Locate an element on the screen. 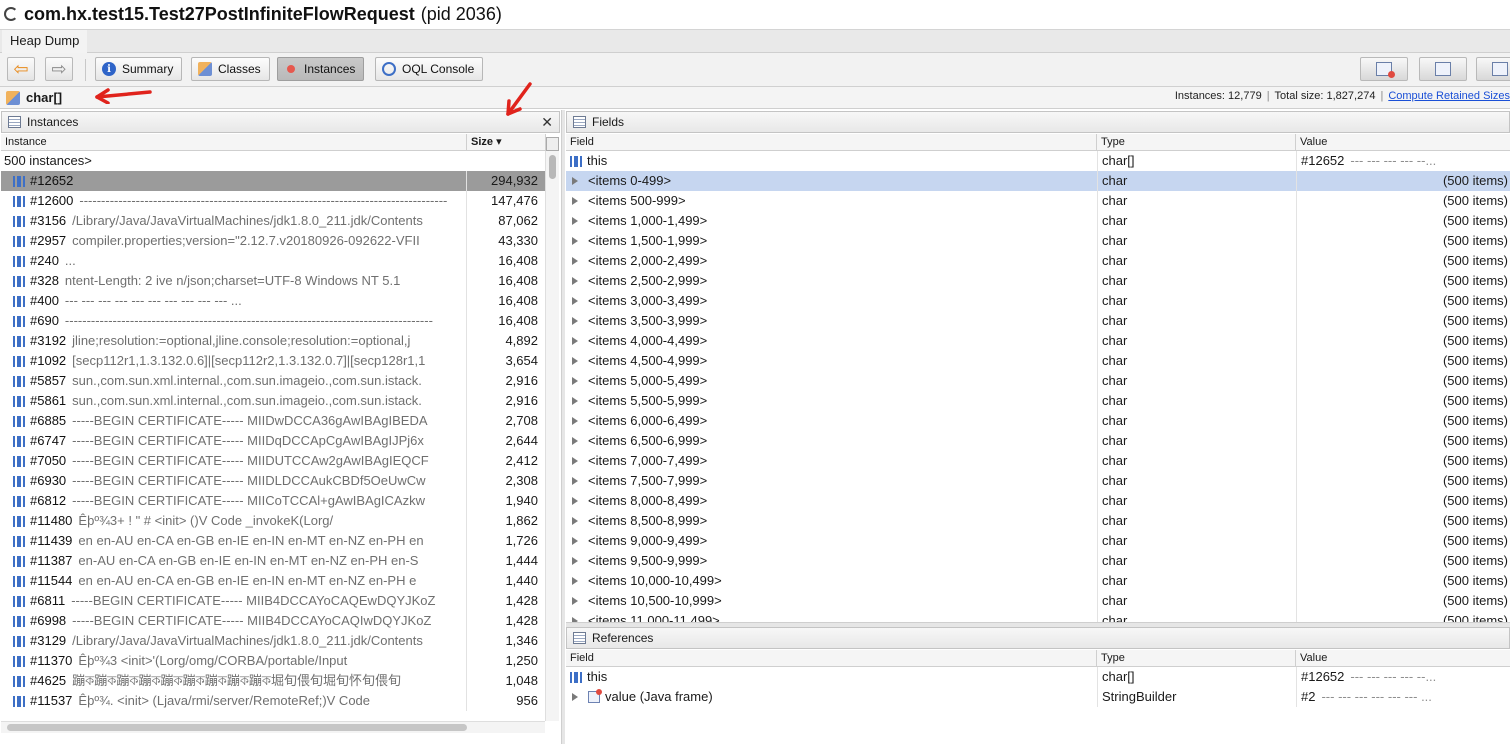 This screenshot has height=744, width=1510. field-row: <items 5,000-5,499> char (500 items) is located at coordinates (1038, 381).